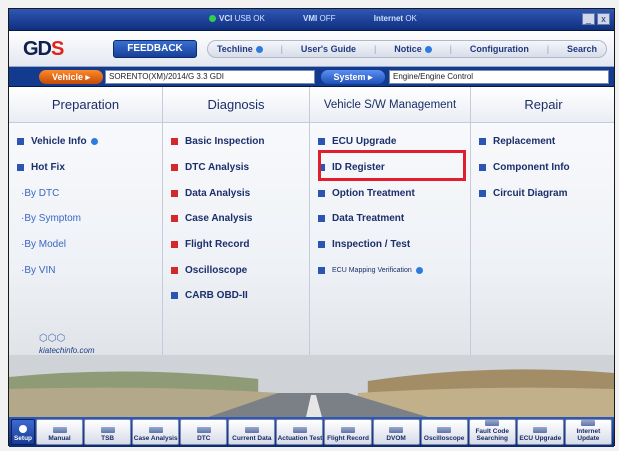  I want to click on vehicle-field: SORENTO(XM)/2014/G 3.3 GDI, so click(210, 77).